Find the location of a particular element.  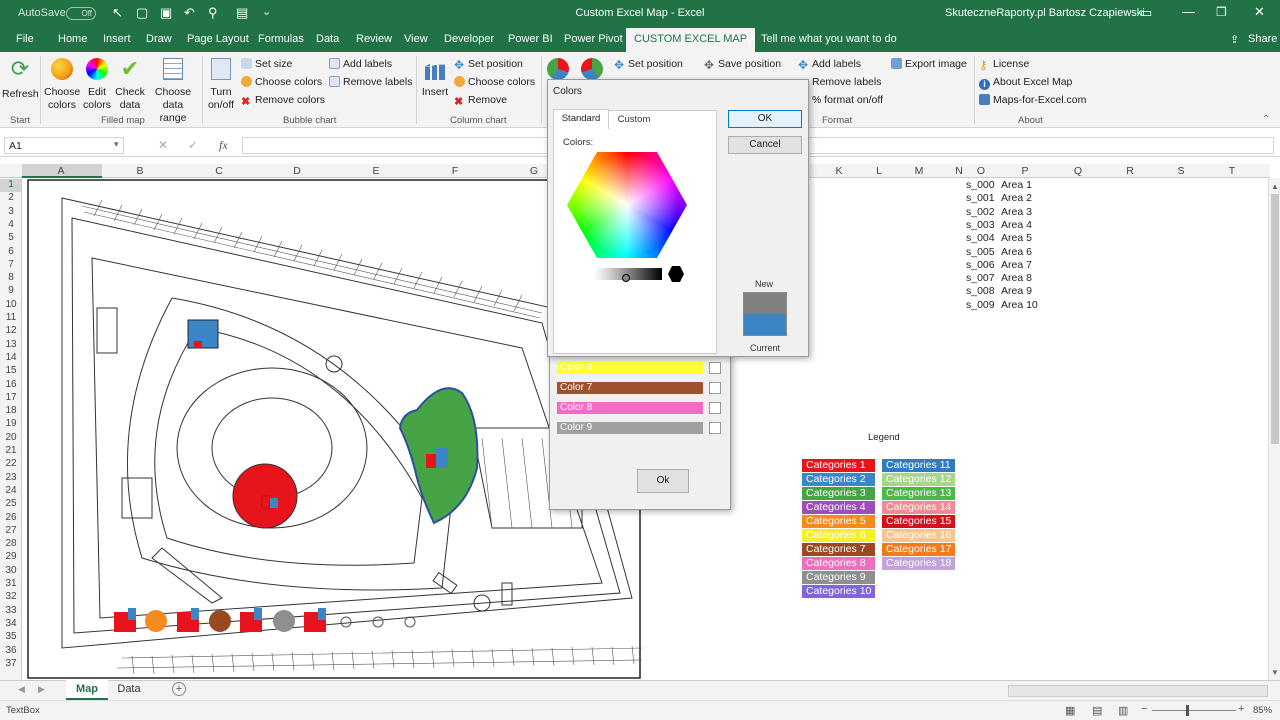

area-name-cell: Area 4 is located at coordinates (1016, 225).